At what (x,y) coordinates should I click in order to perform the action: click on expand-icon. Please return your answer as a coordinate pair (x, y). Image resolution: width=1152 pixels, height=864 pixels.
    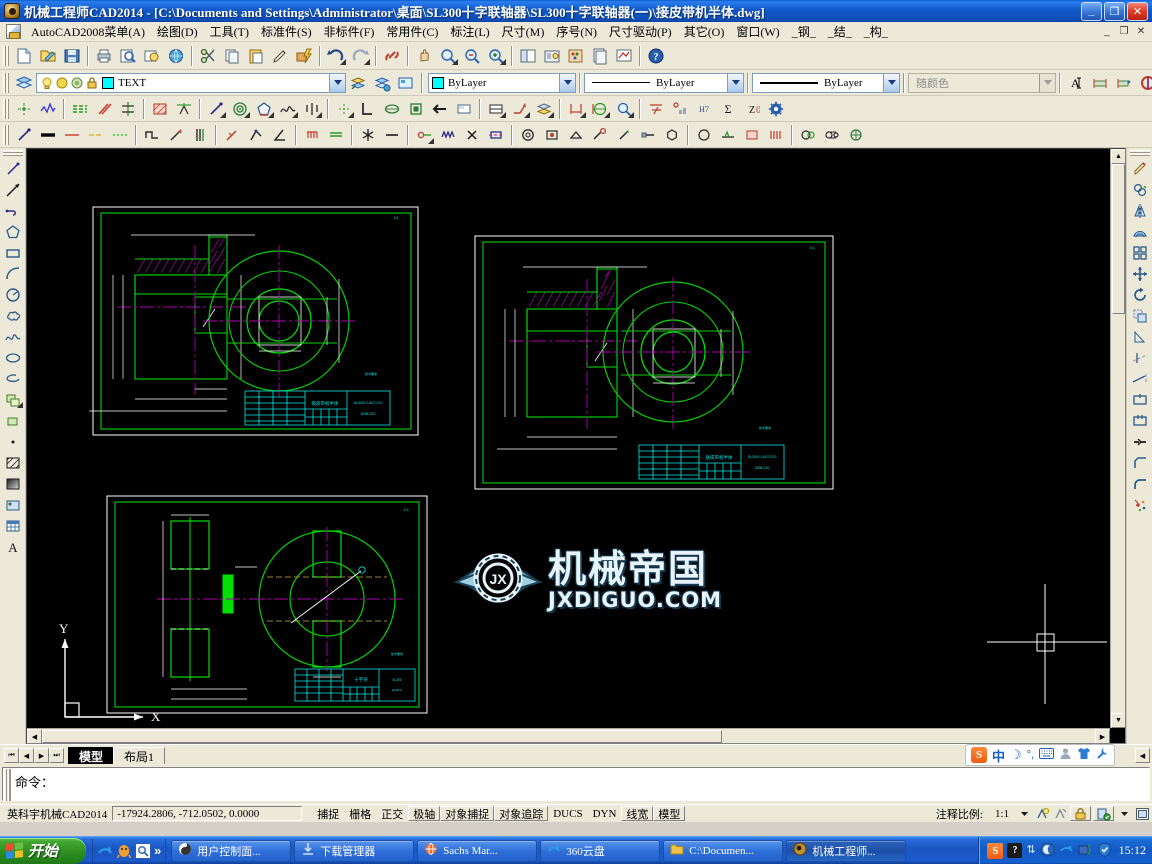
    Looking at the image, I should click on (1124, 813).